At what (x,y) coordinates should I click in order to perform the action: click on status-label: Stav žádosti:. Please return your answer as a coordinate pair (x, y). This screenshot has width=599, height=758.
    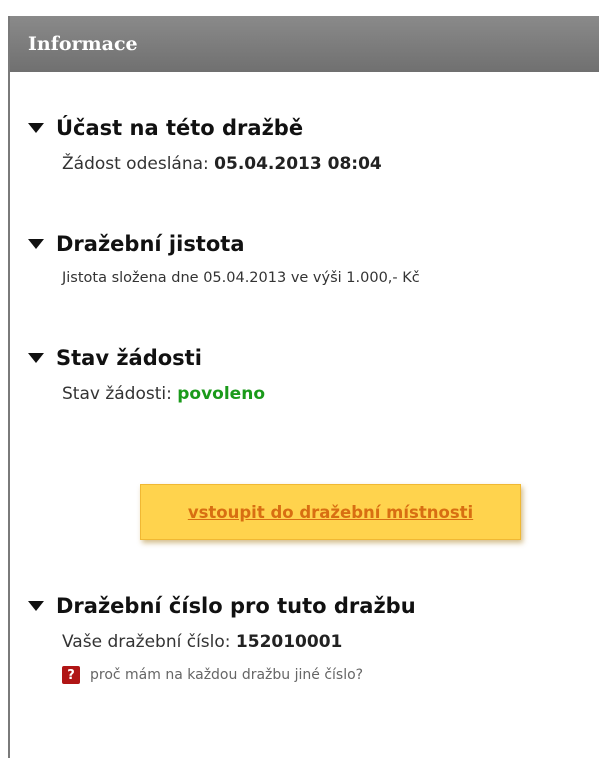
    Looking at the image, I should click on (120, 394).